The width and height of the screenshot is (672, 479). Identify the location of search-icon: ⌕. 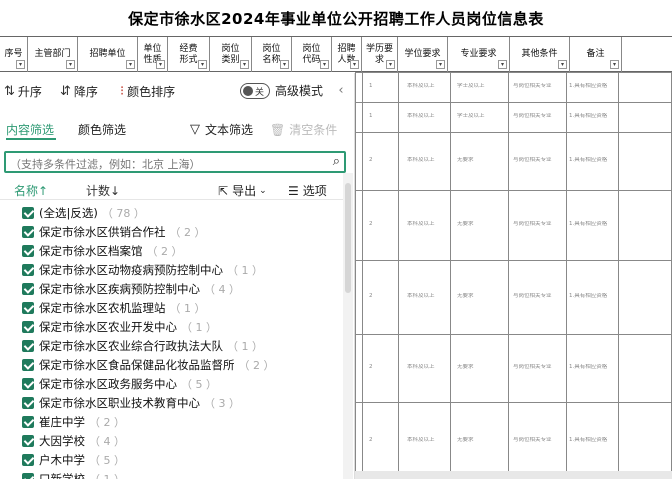
(336, 161).